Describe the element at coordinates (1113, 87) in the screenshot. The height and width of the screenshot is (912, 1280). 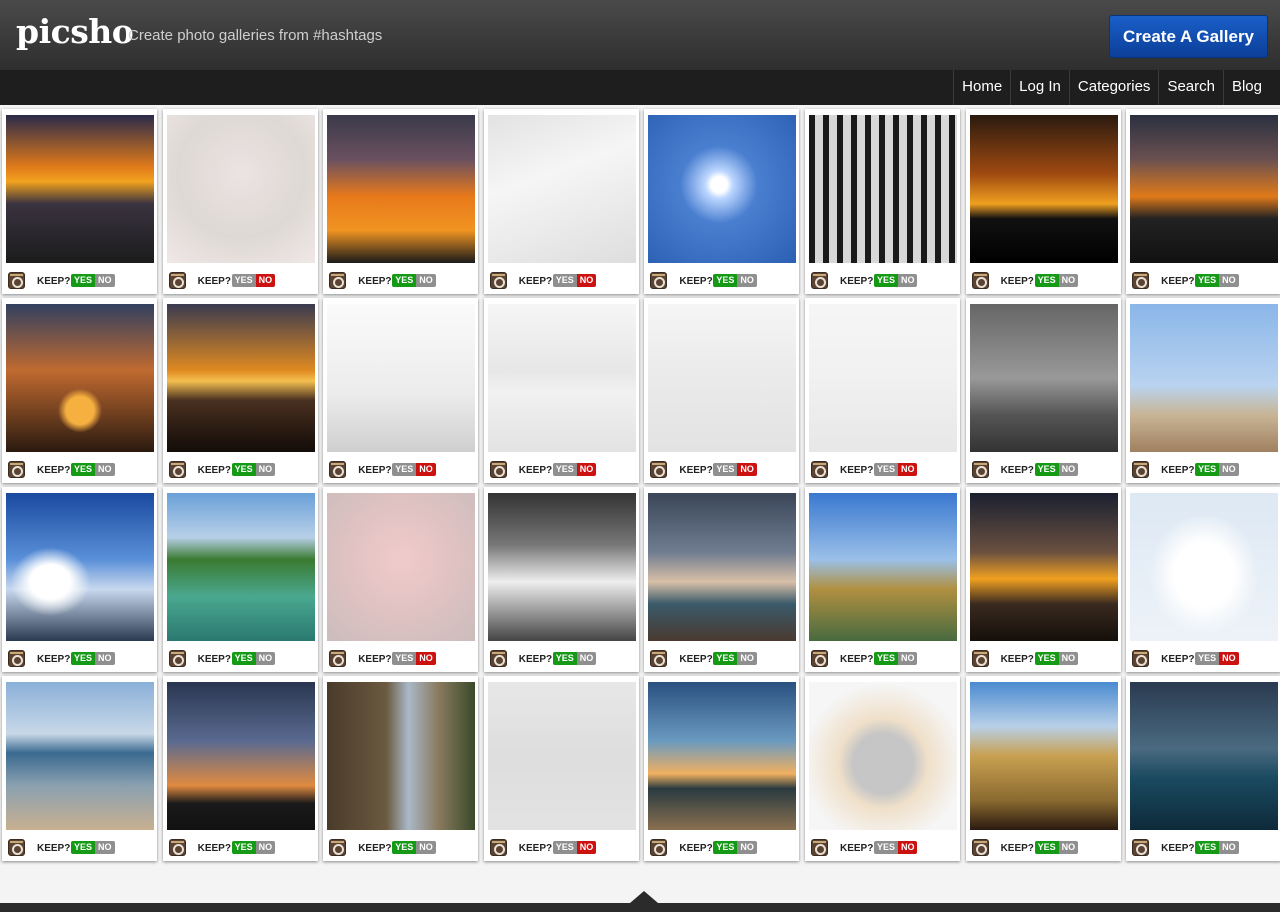
I see `nav-categories: Categories` at that location.